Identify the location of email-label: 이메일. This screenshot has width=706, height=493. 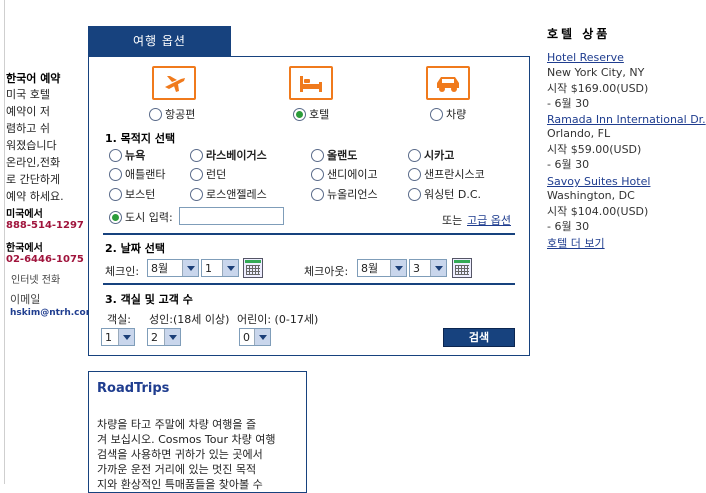
(25, 299).